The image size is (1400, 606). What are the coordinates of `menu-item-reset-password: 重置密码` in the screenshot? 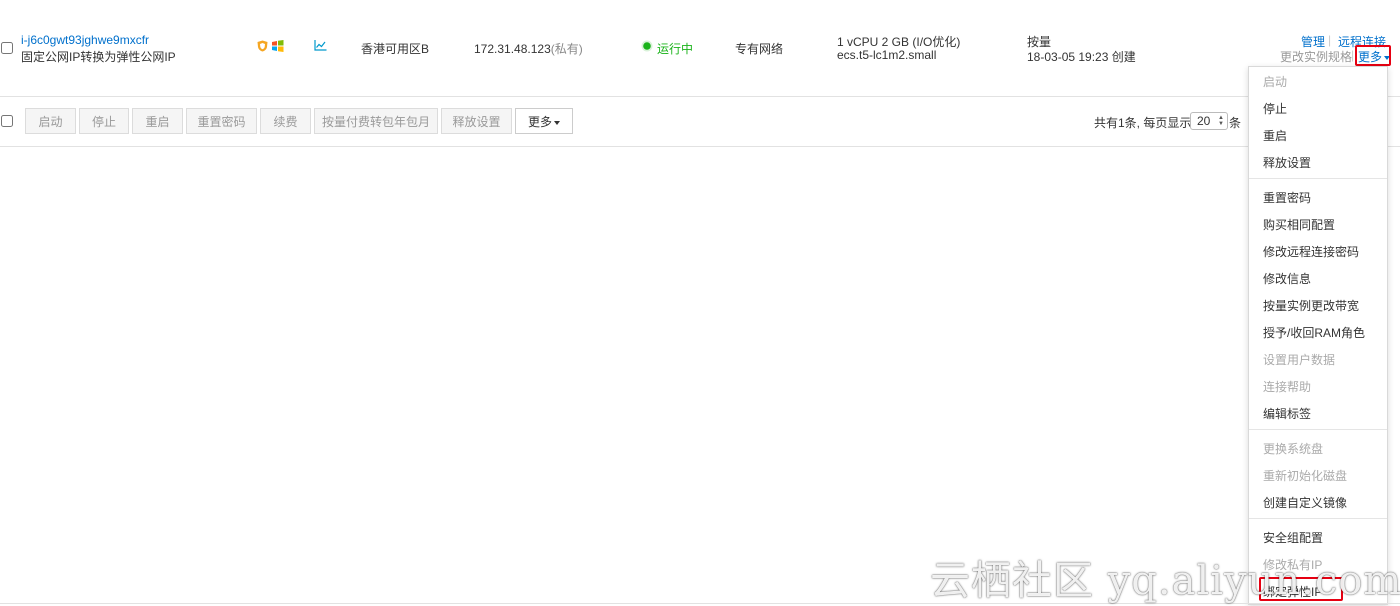 It's located at (1287, 197).